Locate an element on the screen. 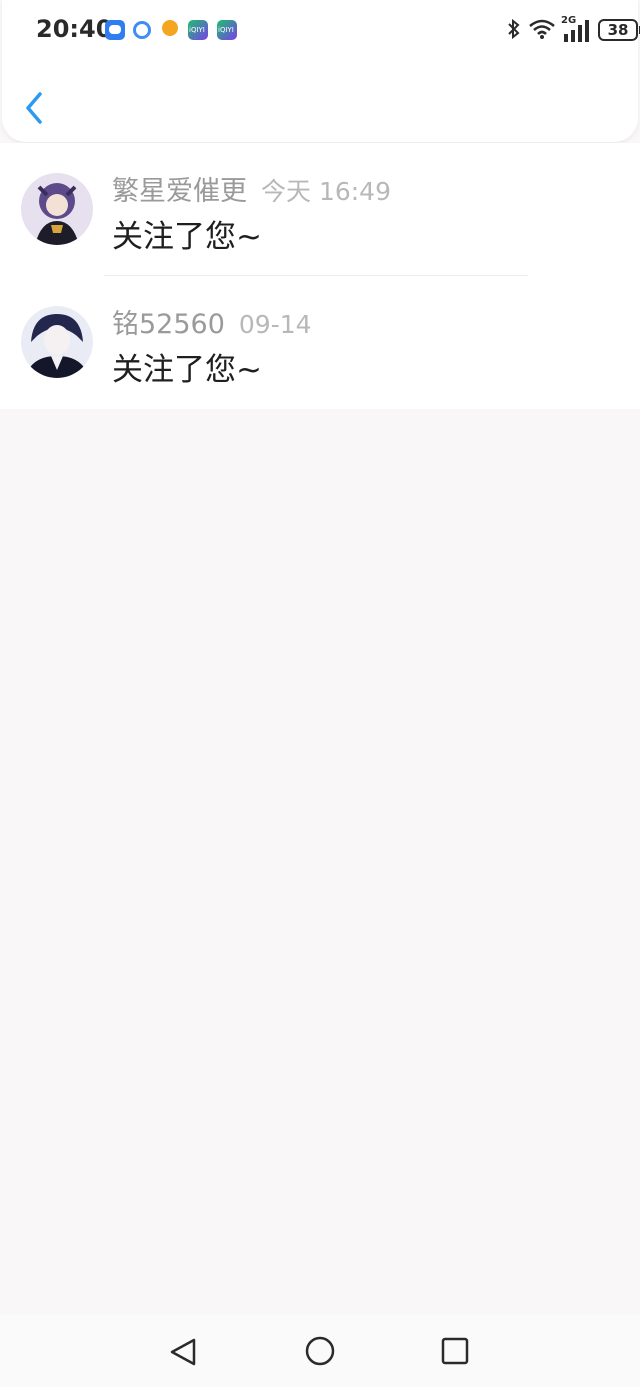 The height and width of the screenshot is (1387, 640). nav-back-button is located at coordinates (183, 1352).